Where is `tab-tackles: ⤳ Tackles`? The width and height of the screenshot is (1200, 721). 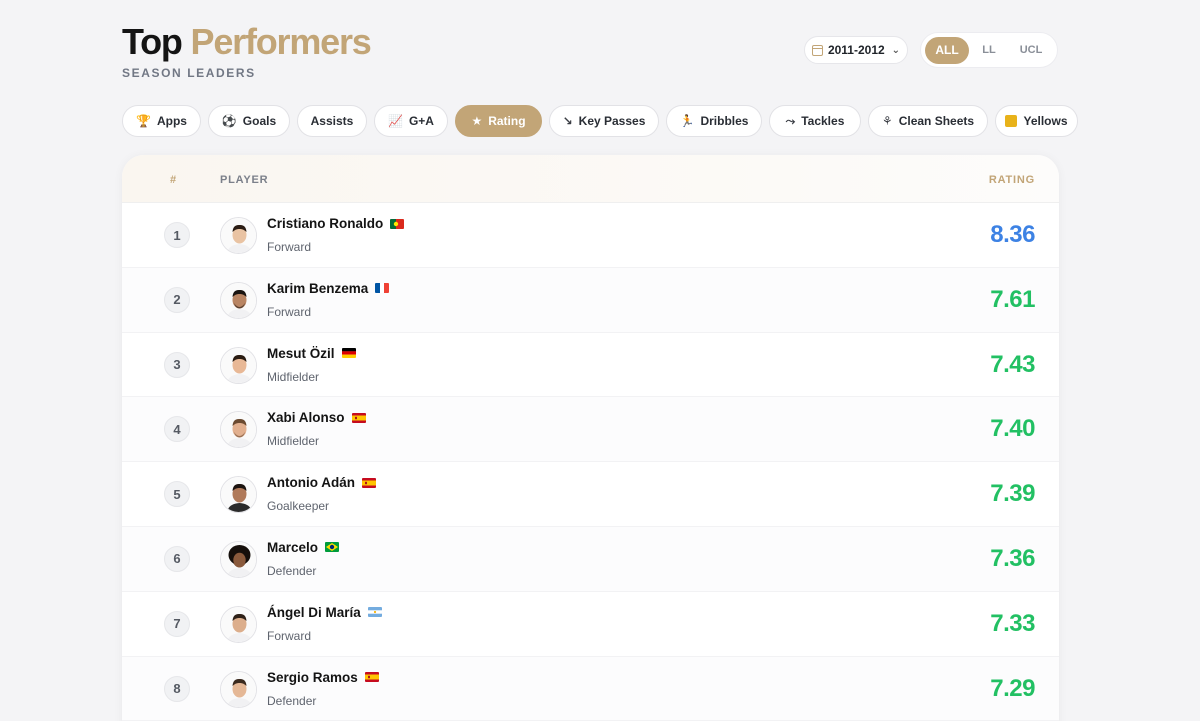 tab-tackles: ⤳ Tackles is located at coordinates (815, 121).